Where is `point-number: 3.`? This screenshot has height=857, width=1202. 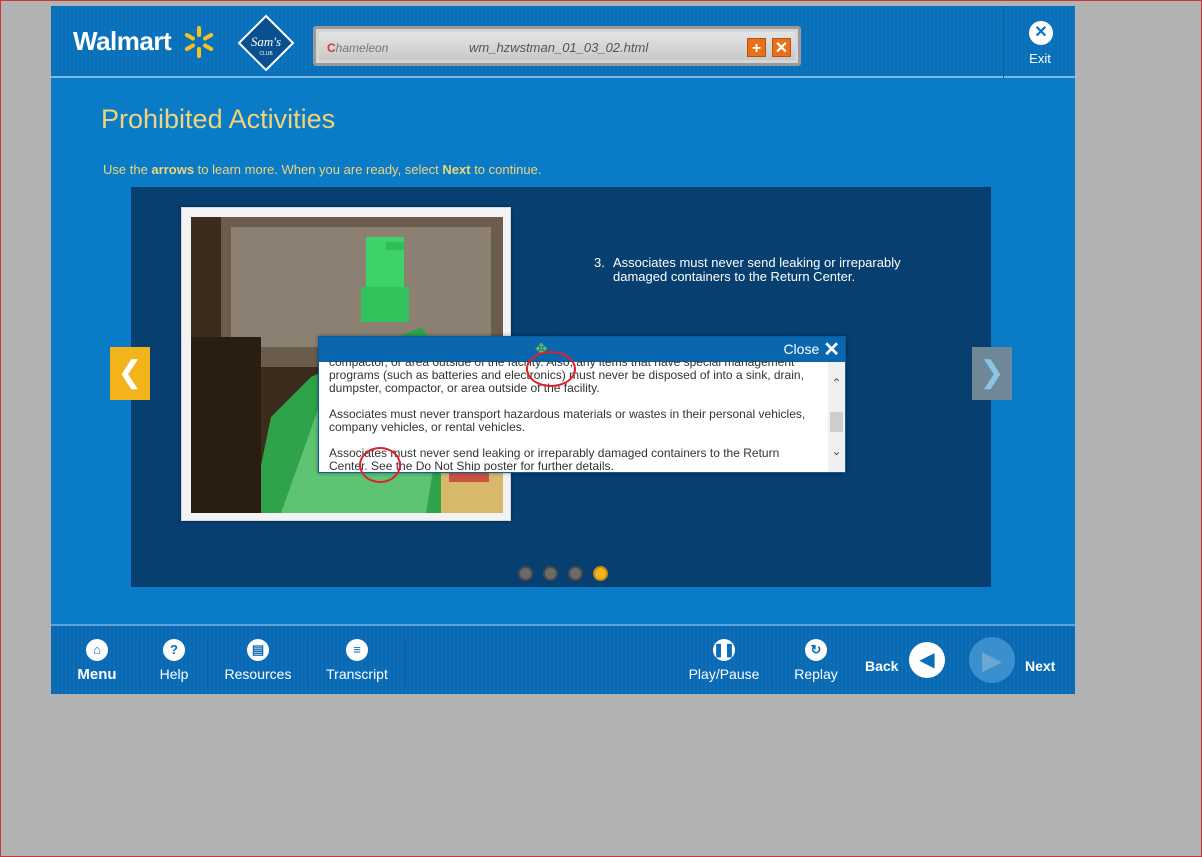 point-number: 3. is located at coordinates (599, 262).